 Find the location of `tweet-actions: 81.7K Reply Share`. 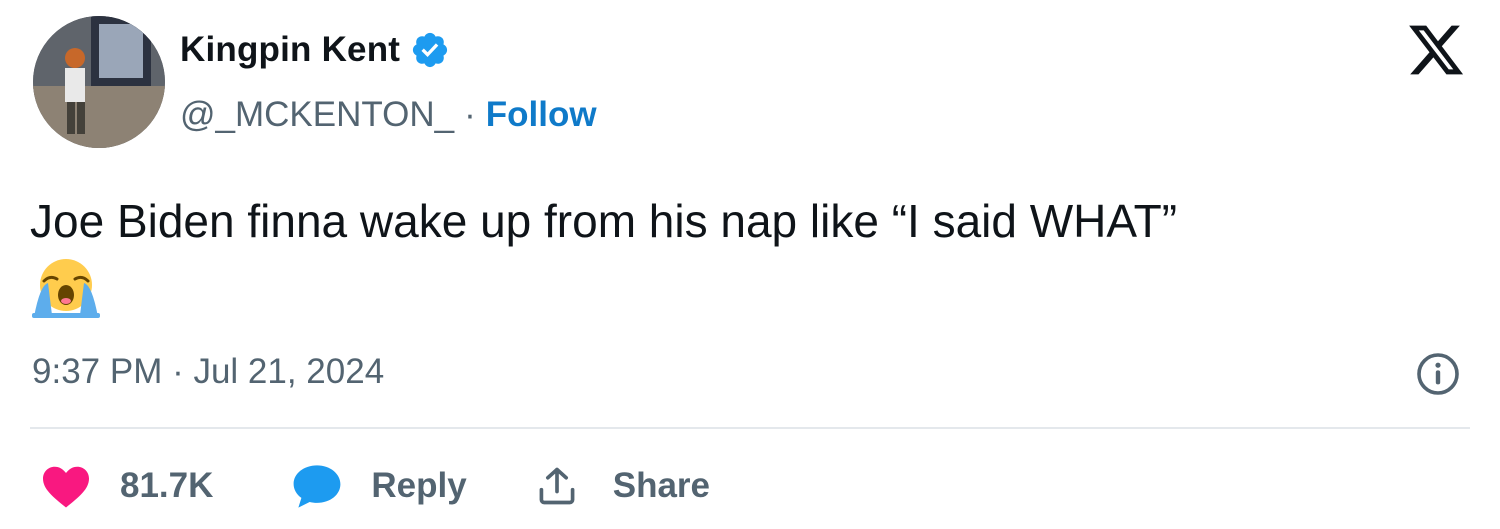

tweet-actions: 81.7K Reply Share is located at coordinates (370, 486).